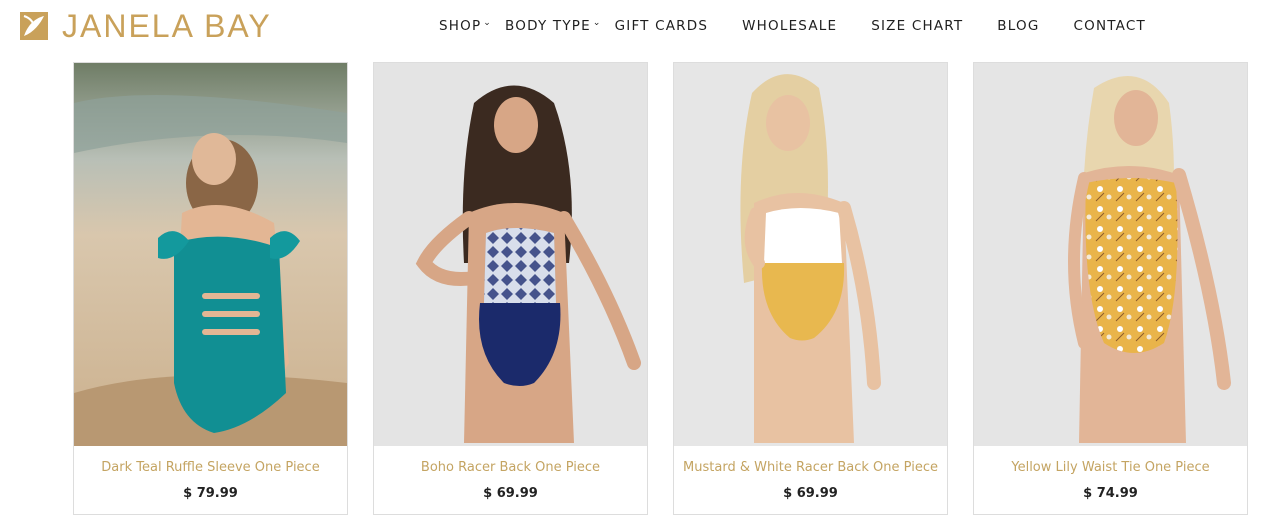 This screenshot has height=526, width=1280. Describe the element at coordinates (1110, 467) in the screenshot. I see `product-title: Yellow Lily Waist Tie One Piece` at that location.